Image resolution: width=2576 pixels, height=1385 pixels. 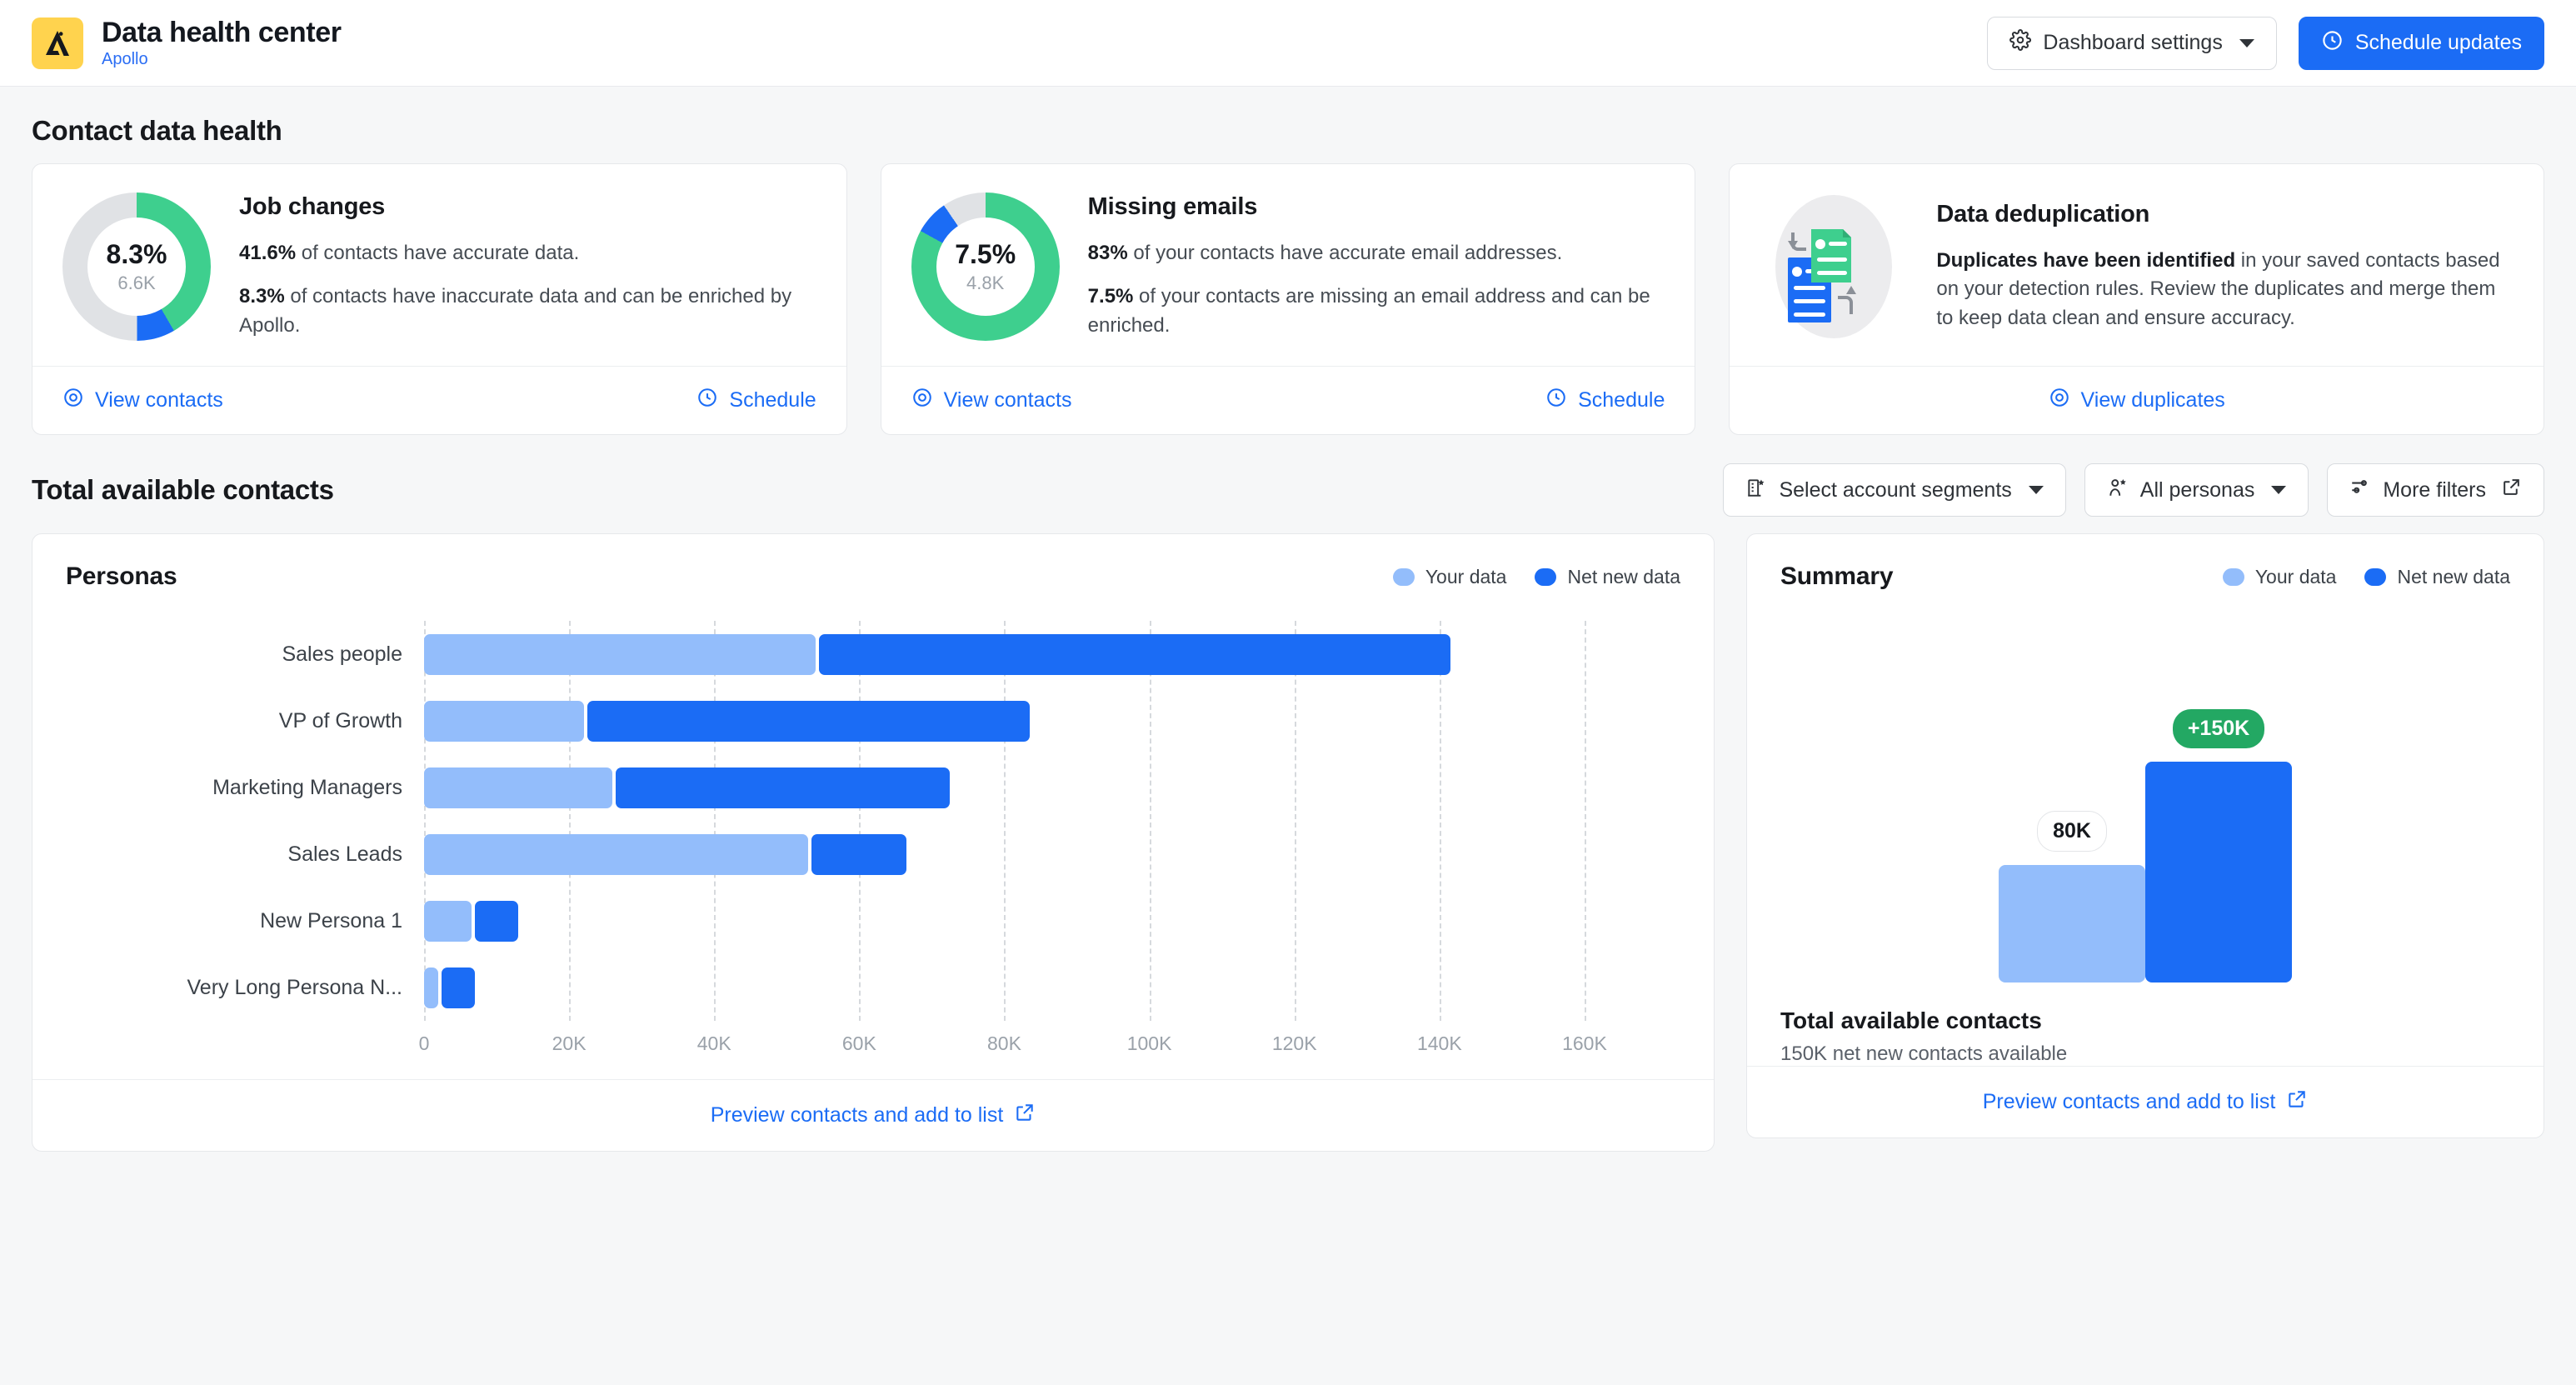 I want to click on persona-bar-row: VP of Growth, so click(x=873, y=721).